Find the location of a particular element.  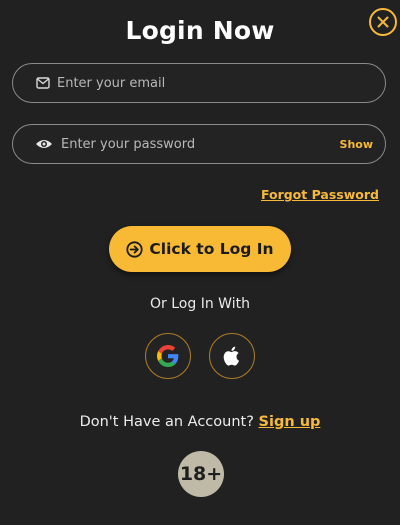

login-button: Click to Log In is located at coordinates (200, 249).